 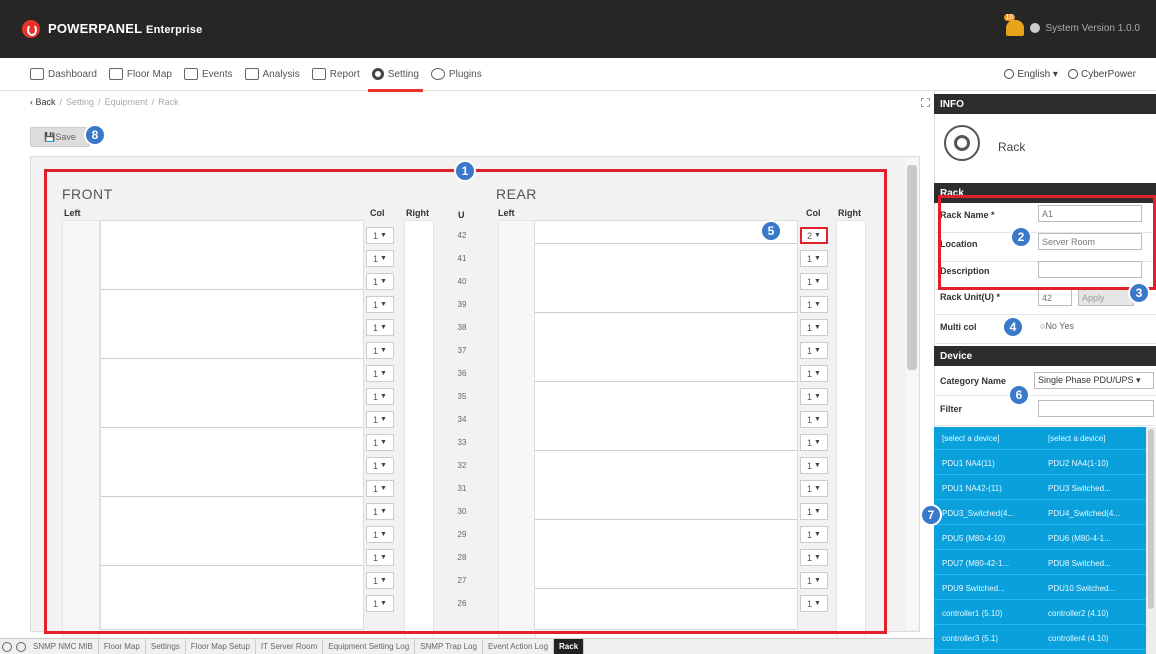 What do you see at coordinates (318, 74) in the screenshot?
I see `report-icon` at bounding box center [318, 74].